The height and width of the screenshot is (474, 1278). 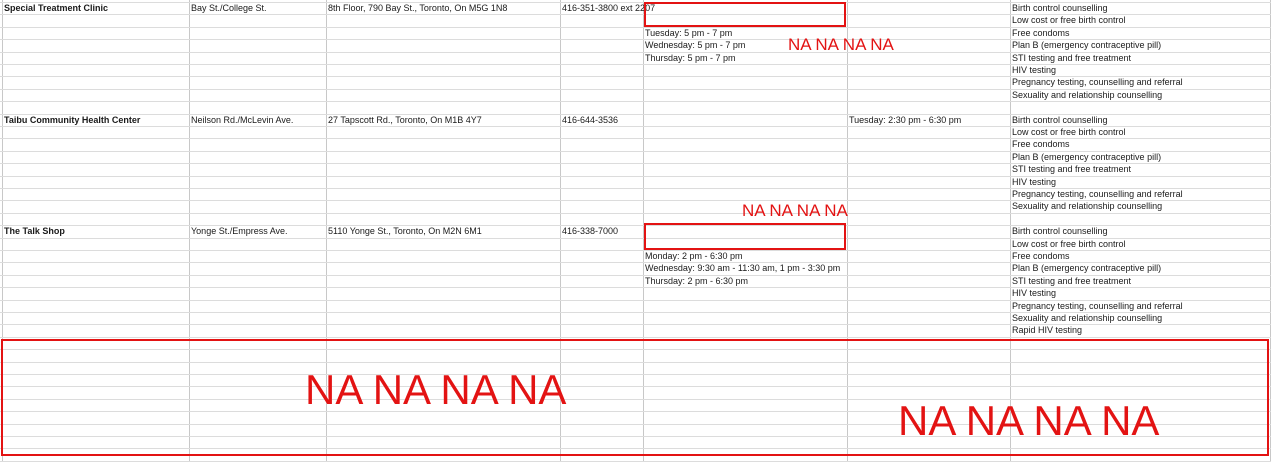 What do you see at coordinates (745, 236) in the screenshot?
I see `annotation-box-clinic-3-hours` at bounding box center [745, 236].